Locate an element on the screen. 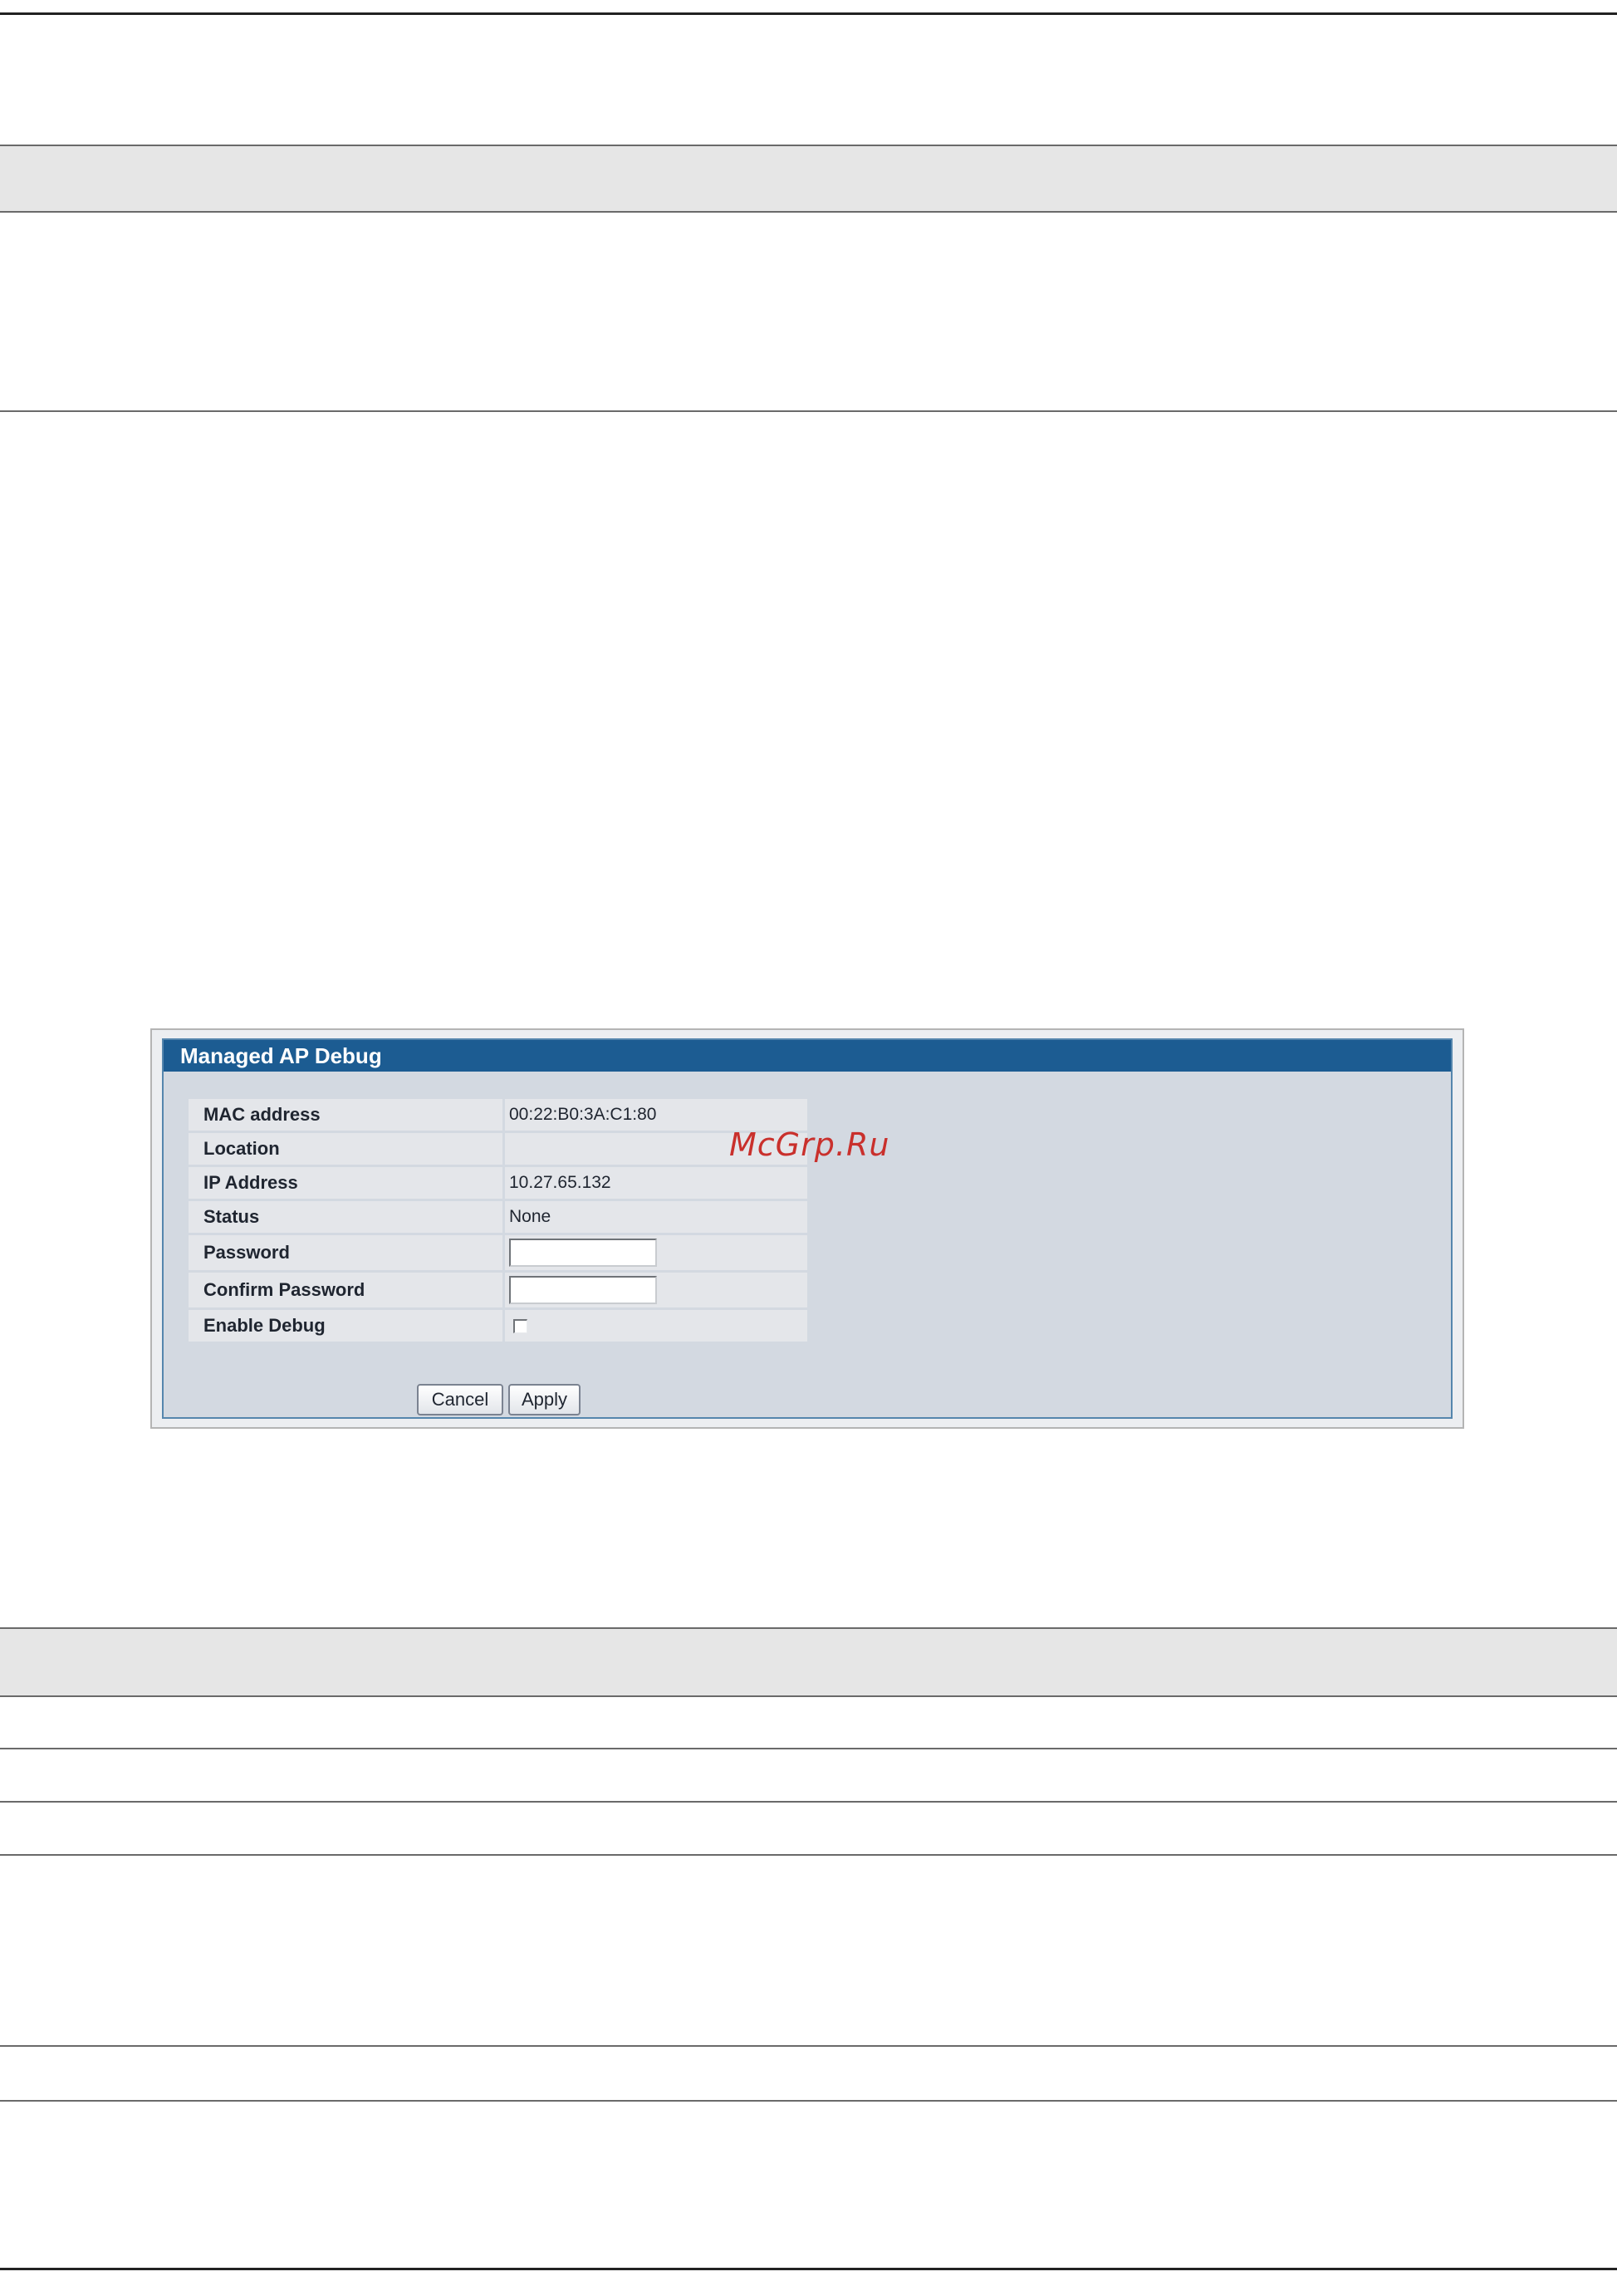 The width and height of the screenshot is (1617, 2296). ip-label: IP Address is located at coordinates (347, 1183).